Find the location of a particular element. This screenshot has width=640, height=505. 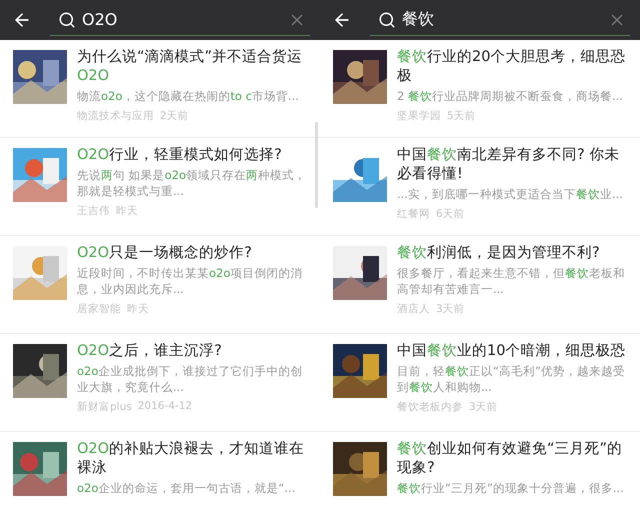

result-item: 中国餐饮南北差异有多不同? 你未必看得懂! ...实，到底哪一种模式更适合当下餐饮业... 红餐网 6天前 is located at coordinates (480, 187).